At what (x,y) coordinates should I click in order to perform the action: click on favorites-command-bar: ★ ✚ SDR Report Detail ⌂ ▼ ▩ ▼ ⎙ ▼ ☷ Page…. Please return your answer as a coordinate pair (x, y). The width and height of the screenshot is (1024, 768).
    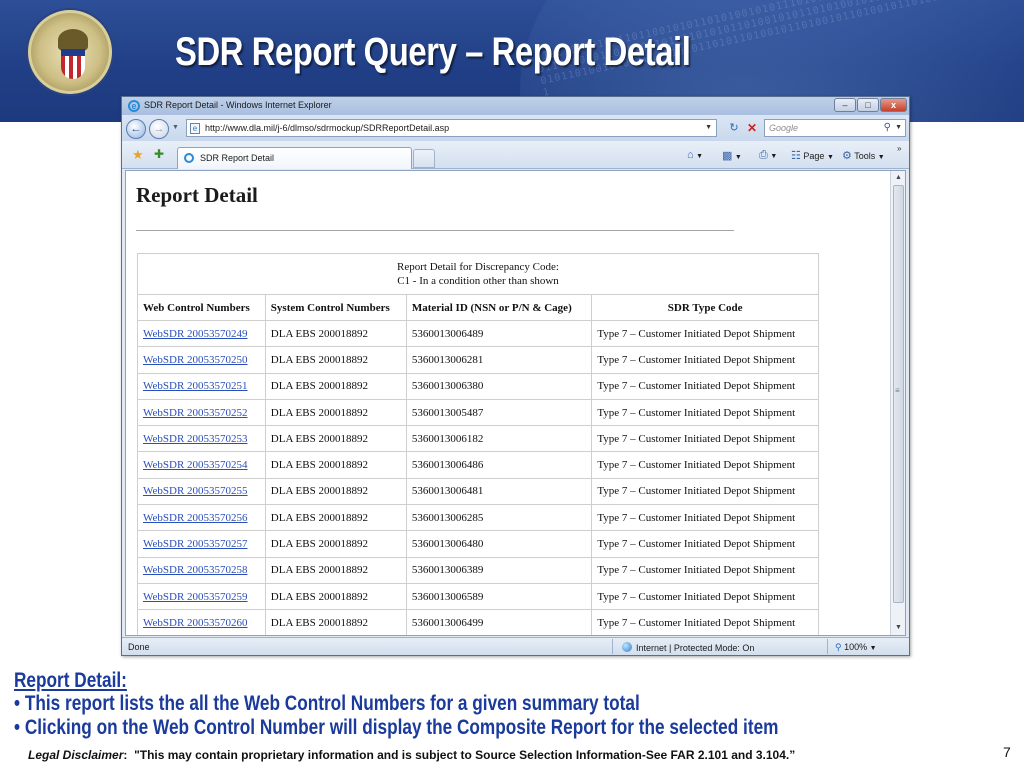
    Looking at the image, I should click on (515, 155).